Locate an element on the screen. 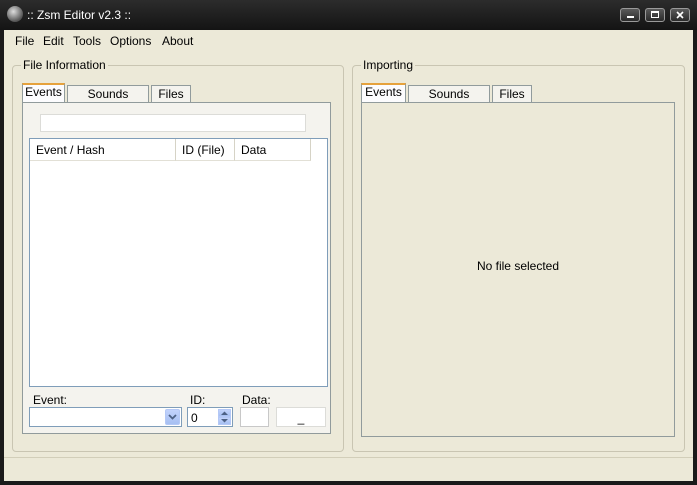 The image size is (697, 485). menu-options: Options is located at coordinates (130, 41).